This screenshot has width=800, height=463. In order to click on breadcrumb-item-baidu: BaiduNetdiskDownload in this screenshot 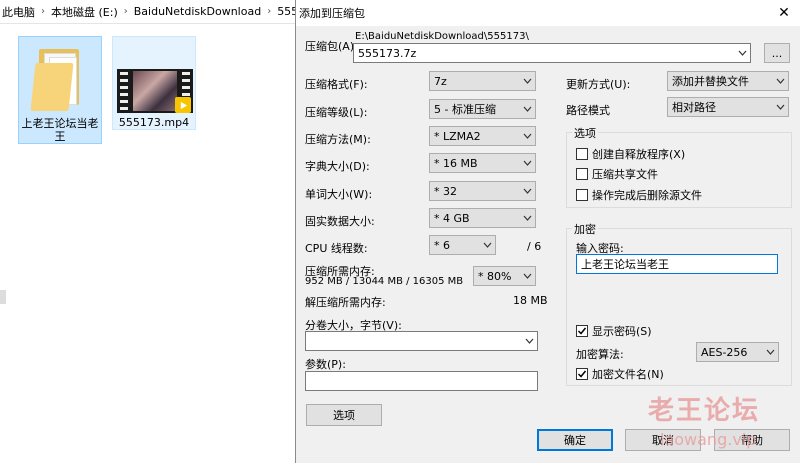, I will do `click(197, 11)`.